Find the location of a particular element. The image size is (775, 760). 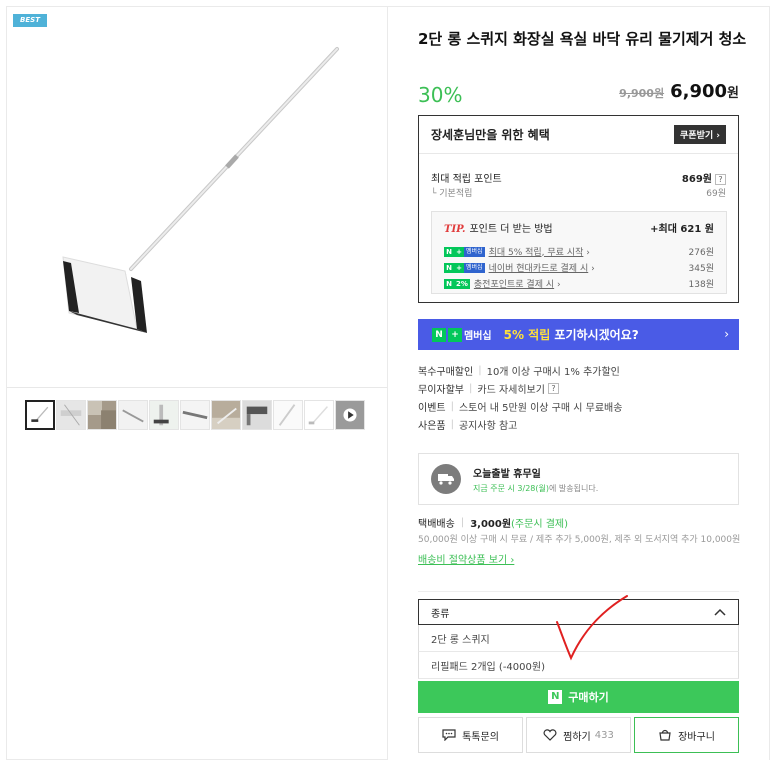

coupon-button: 쿠폰받기 › is located at coordinates (700, 134).